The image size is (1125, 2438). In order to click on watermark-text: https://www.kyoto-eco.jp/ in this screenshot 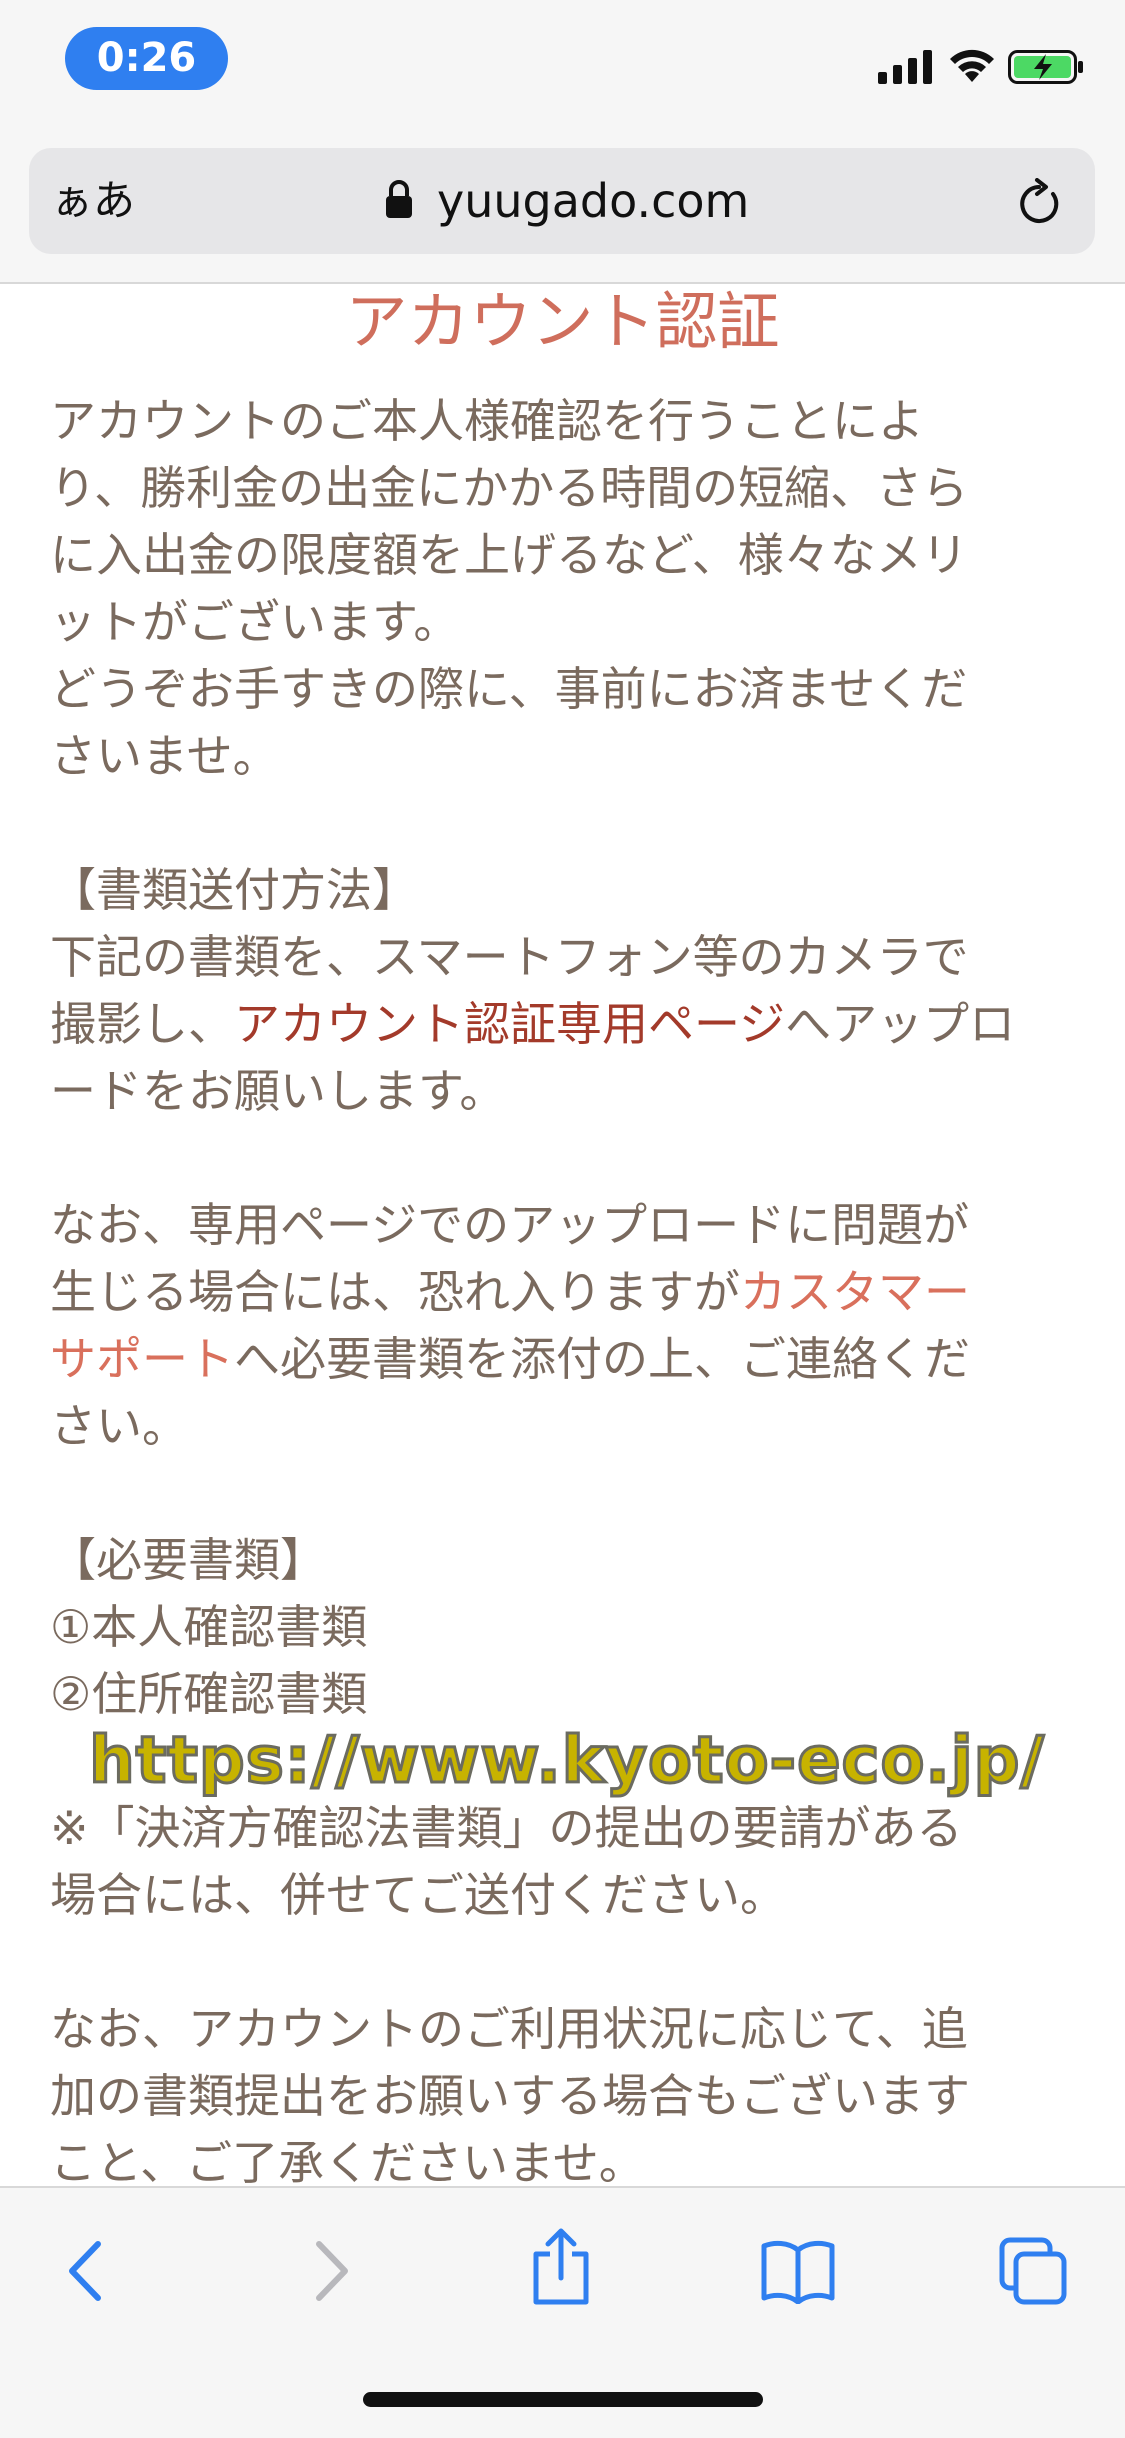, I will do `click(567, 1761)`.